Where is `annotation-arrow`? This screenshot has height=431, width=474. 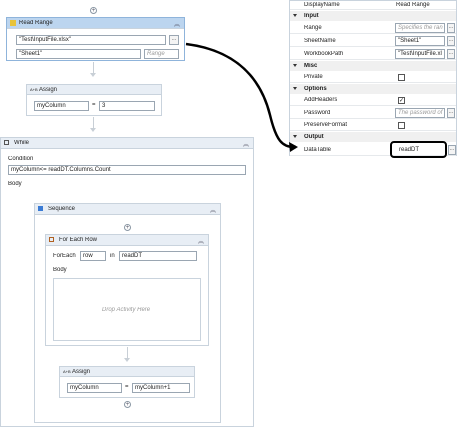 annotation-arrow is located at coordinates (241, 97).